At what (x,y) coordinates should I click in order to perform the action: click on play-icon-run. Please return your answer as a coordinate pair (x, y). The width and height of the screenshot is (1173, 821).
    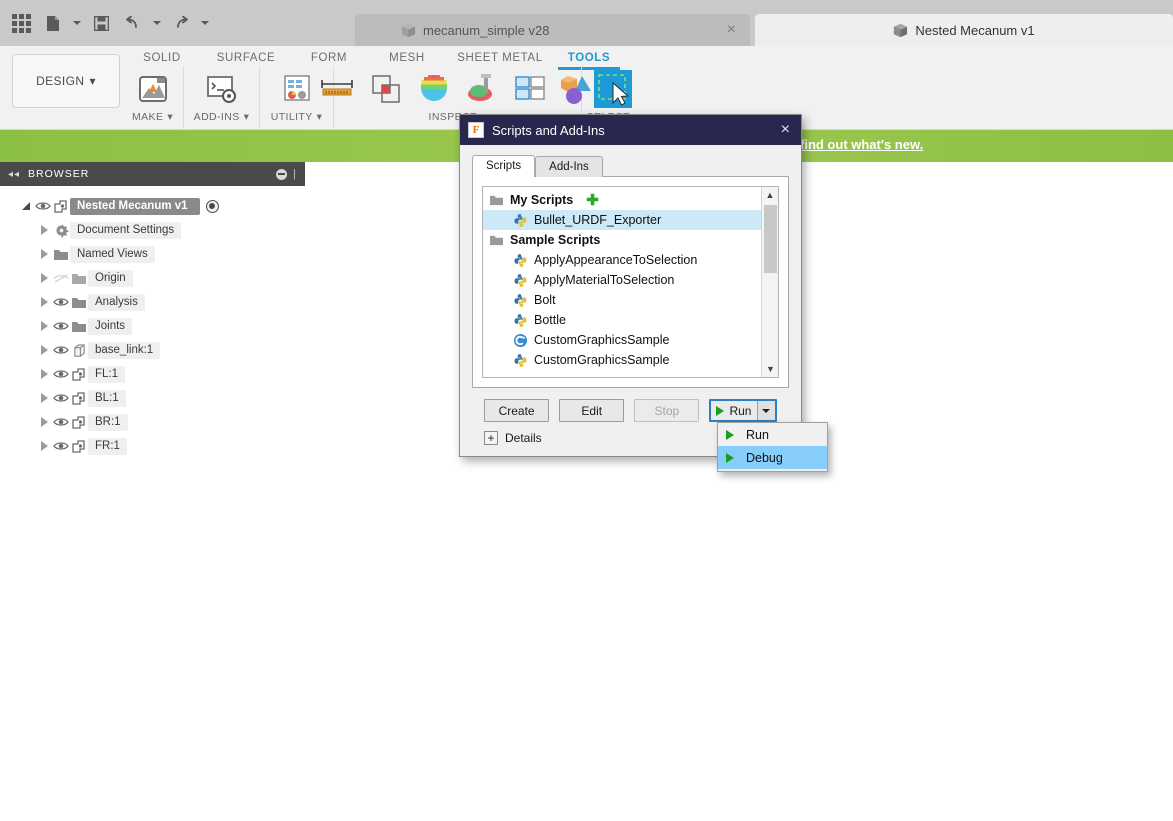
    Looking at the image, I should click on (720, 410).